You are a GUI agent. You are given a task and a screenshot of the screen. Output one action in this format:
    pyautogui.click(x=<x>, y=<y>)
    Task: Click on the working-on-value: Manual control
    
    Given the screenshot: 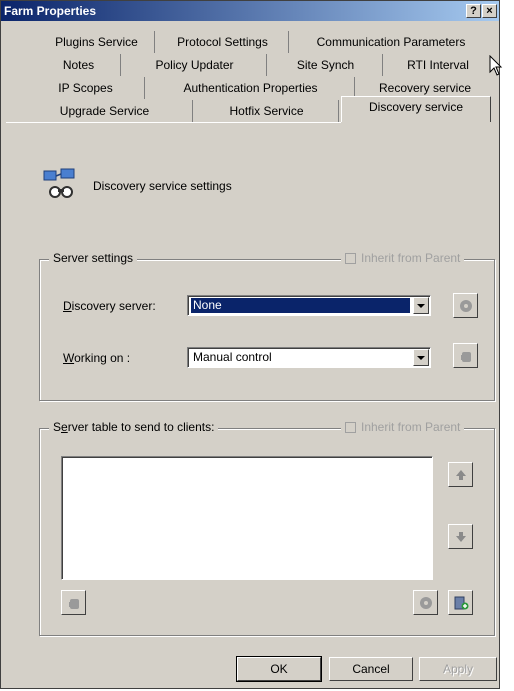 What is the action you would take?
    pyautogui.click(x=232, y=357)
    